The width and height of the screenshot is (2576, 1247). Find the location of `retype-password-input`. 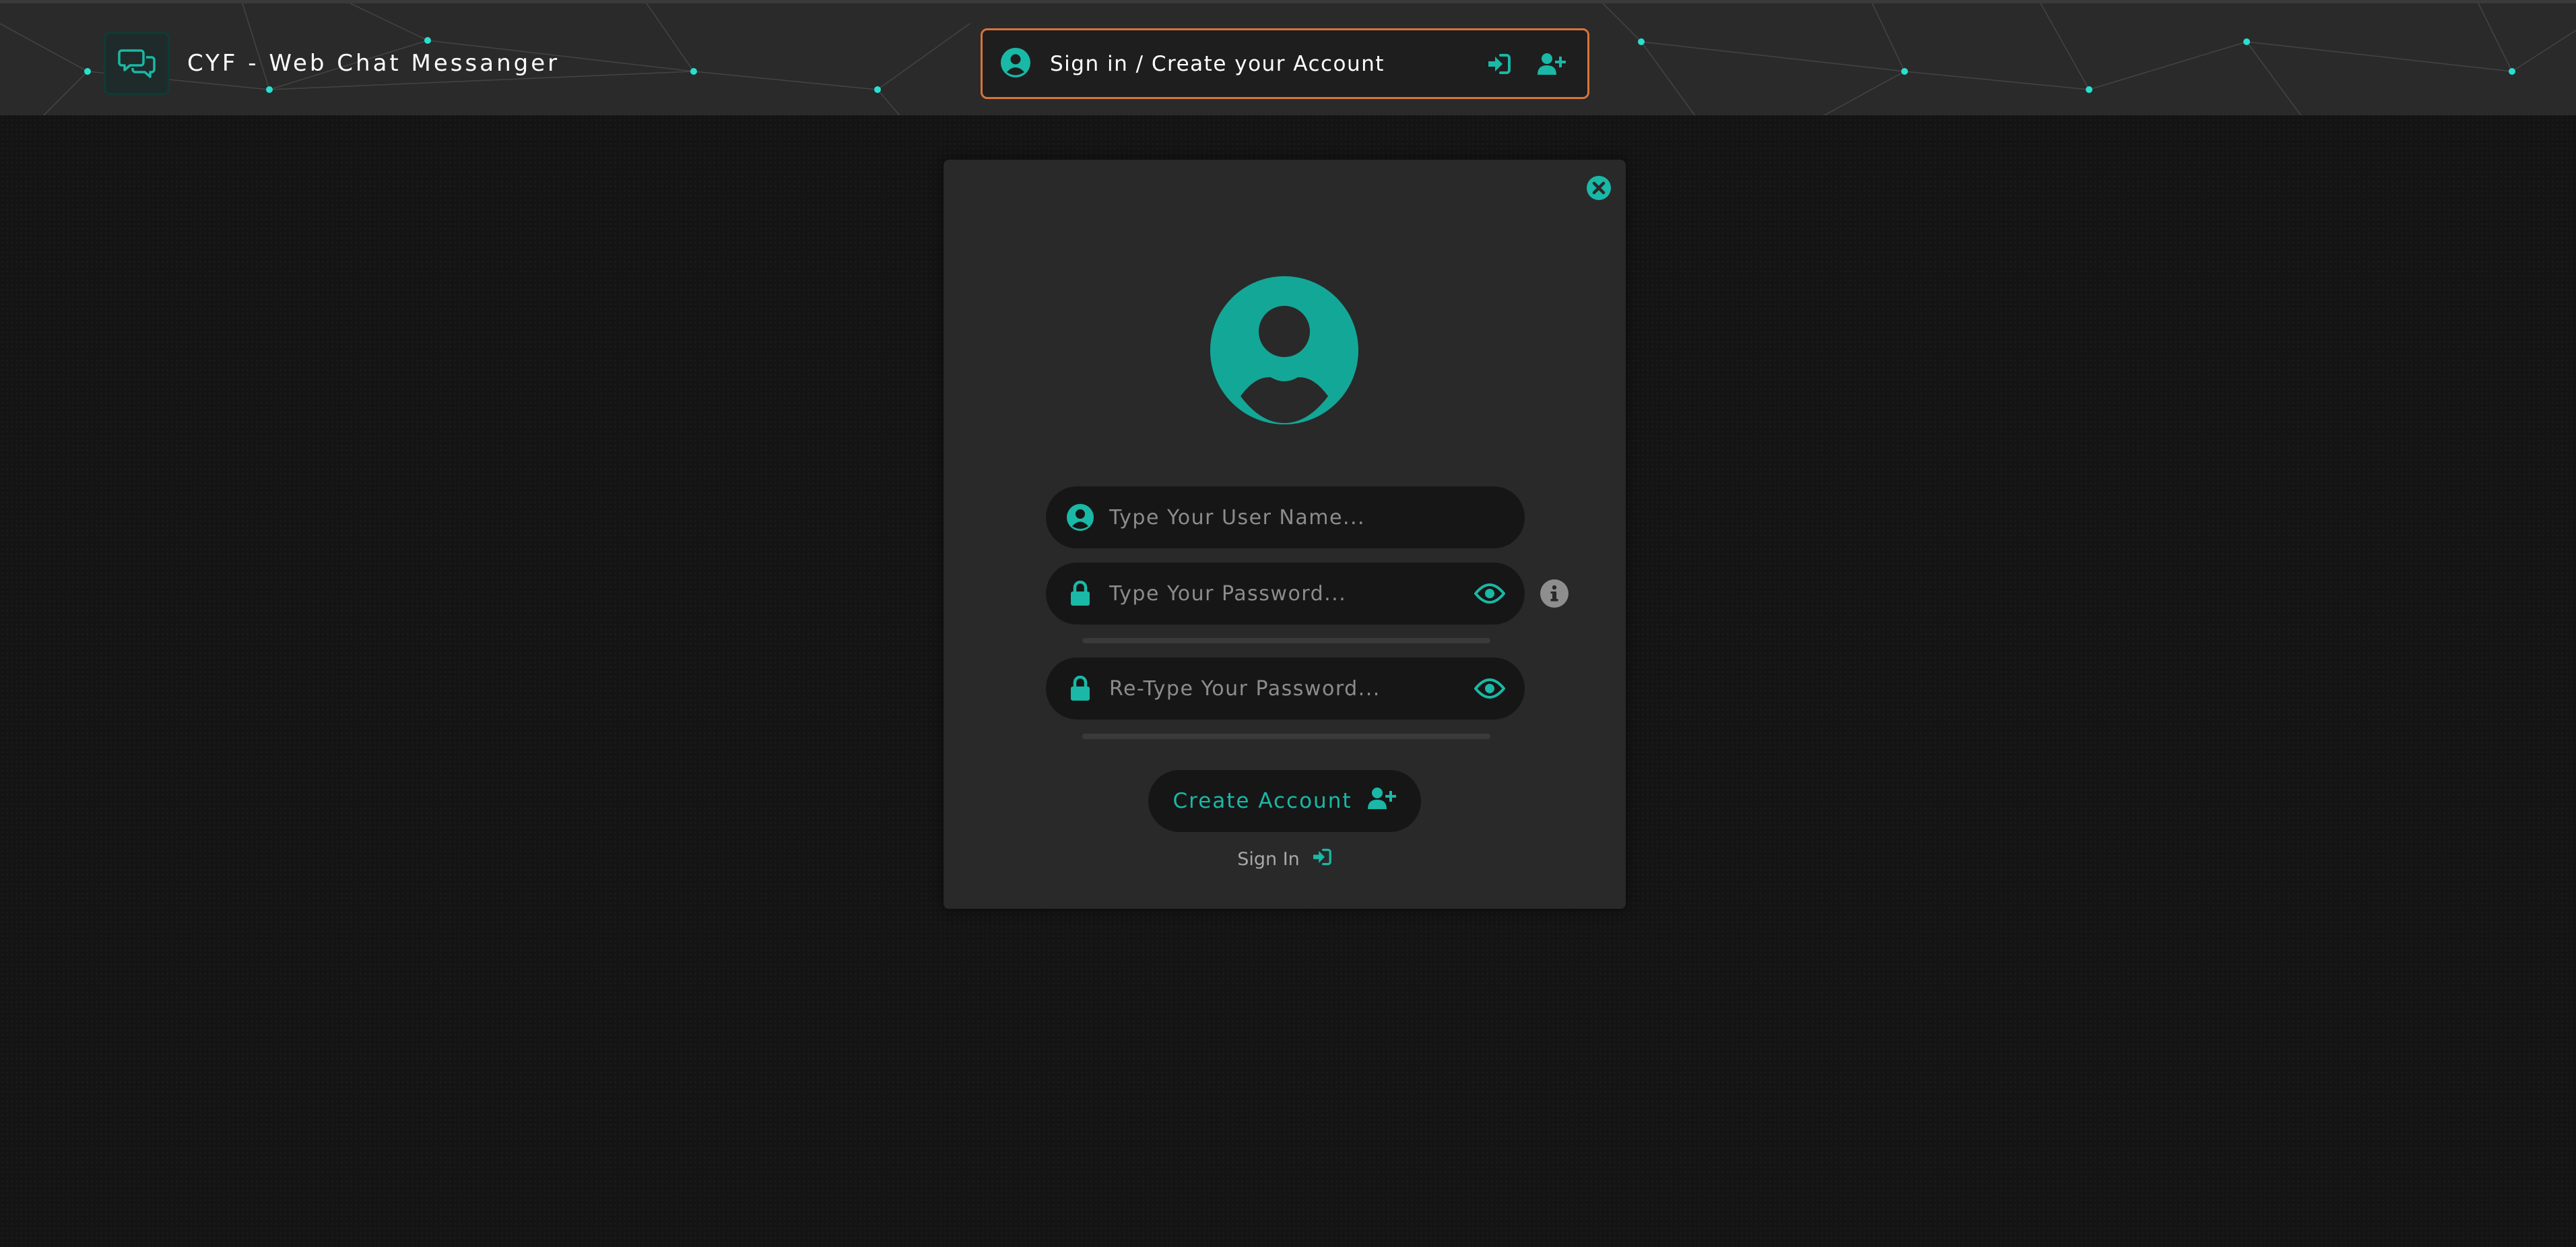

retype-password-input is located at coordinates (1290, 689).